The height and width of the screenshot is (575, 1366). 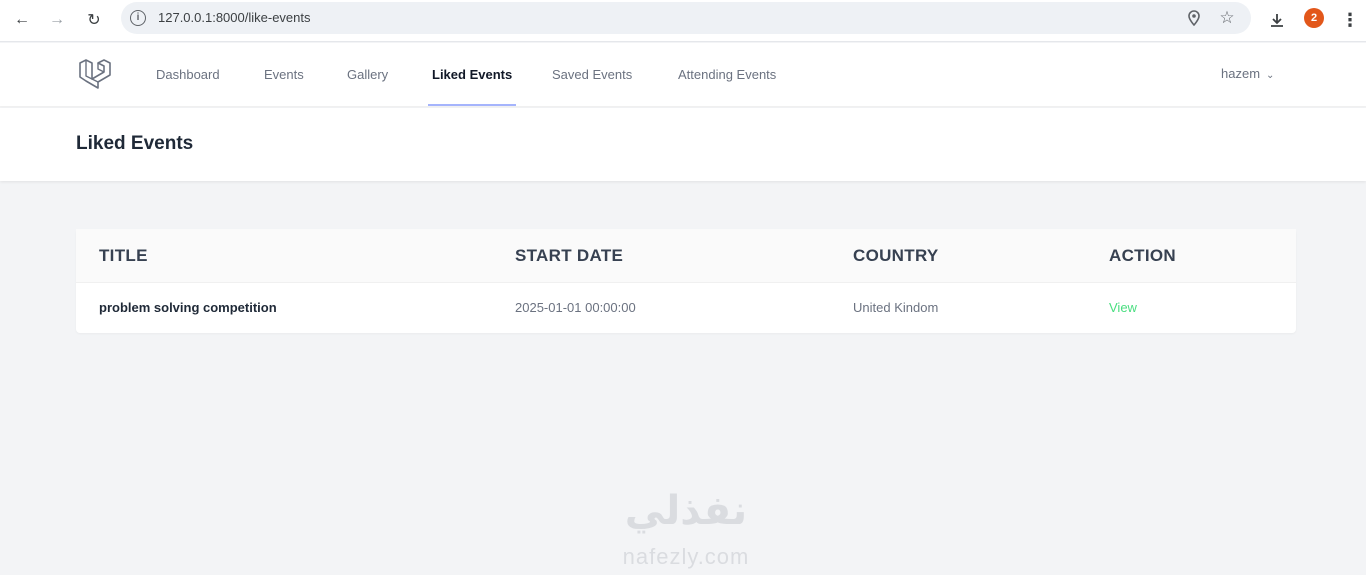 What do you see at coordinates (727, 74) in the screenshot?
I see `nav-attending-events: Attending Events` at bounding box center [727, 74].